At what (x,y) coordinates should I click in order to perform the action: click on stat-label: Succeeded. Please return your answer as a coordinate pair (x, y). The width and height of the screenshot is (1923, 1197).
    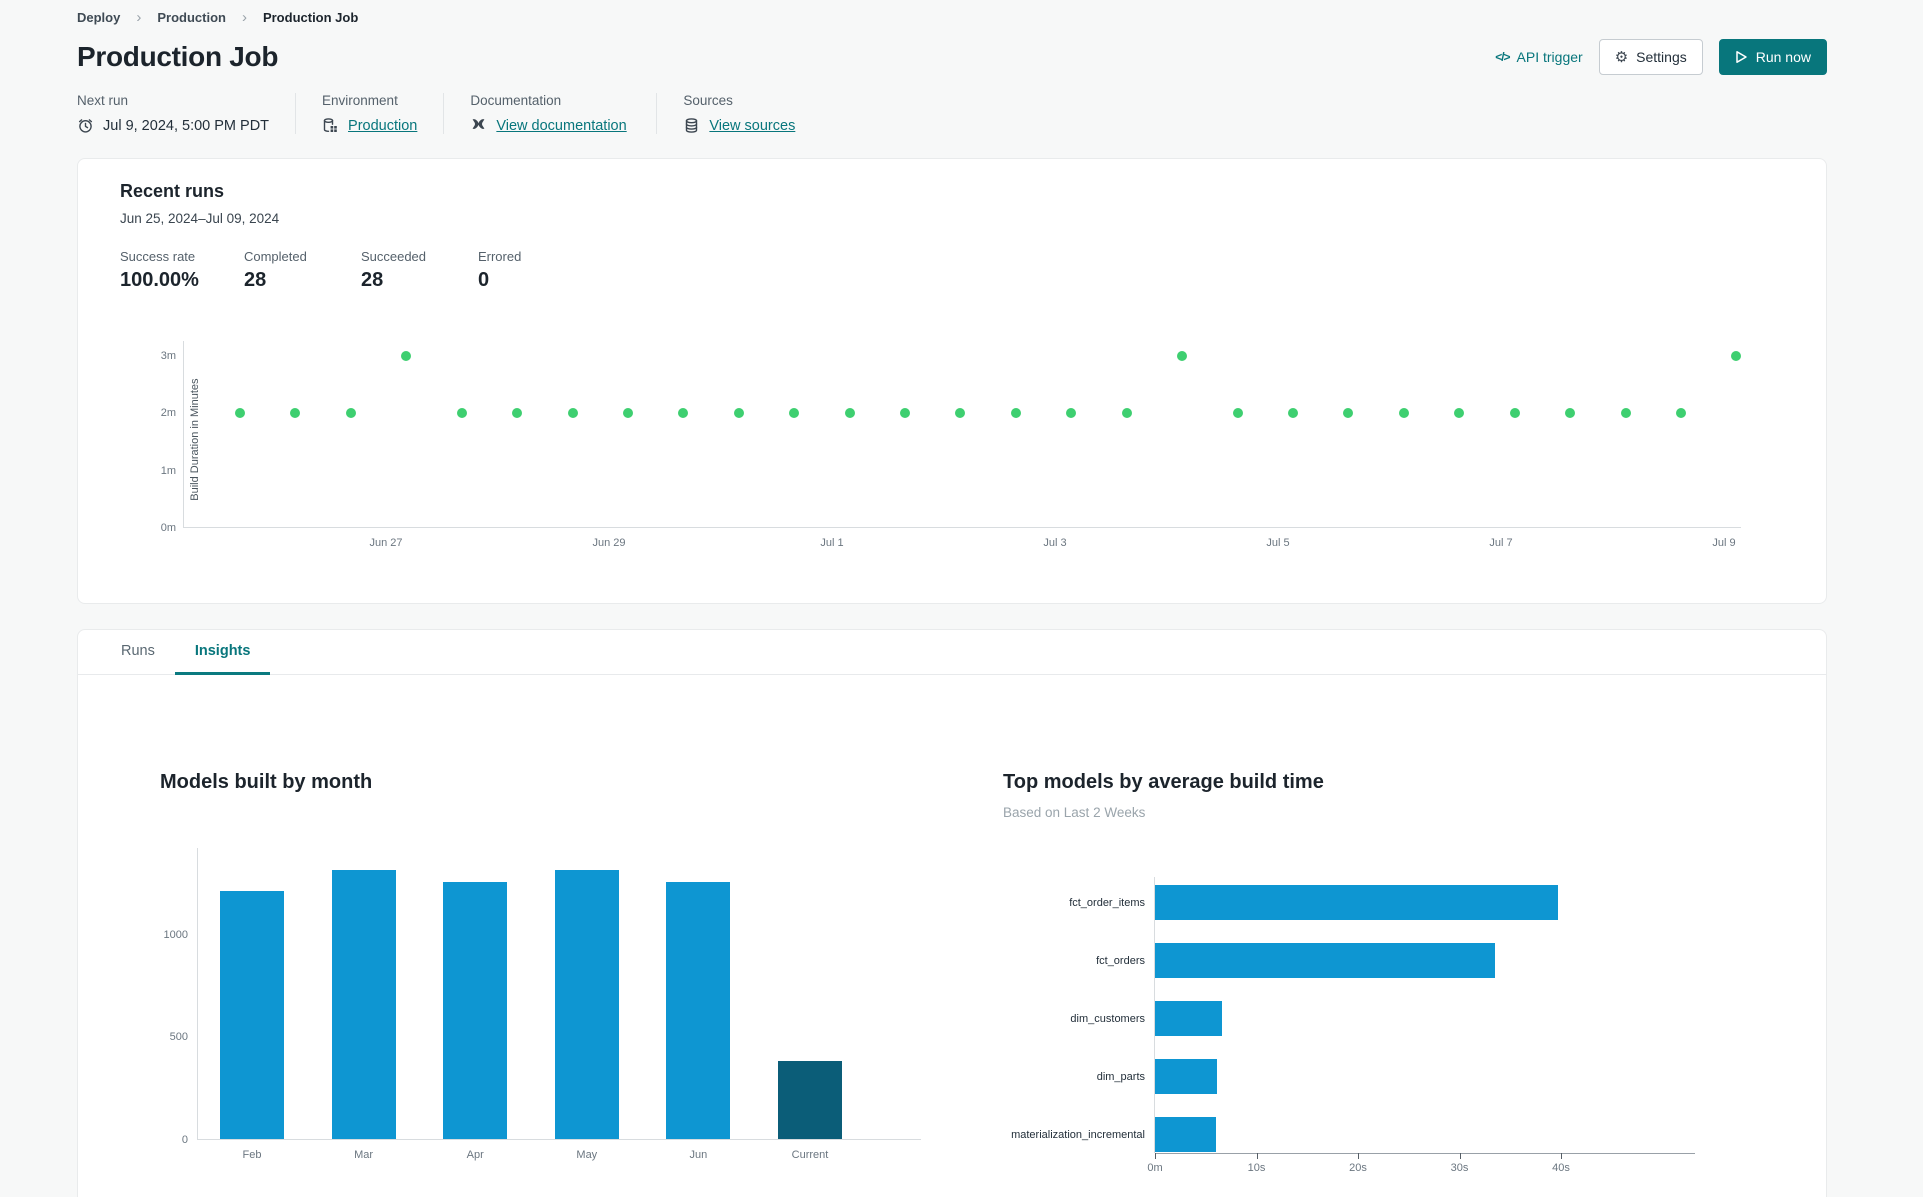
    Looking at the image, I should click on (393, 256).